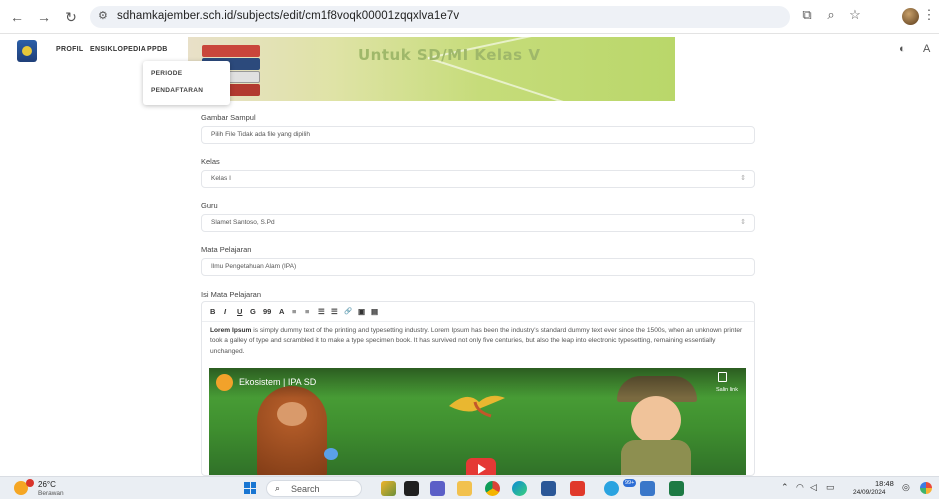  I want to click on edge-icon, so click(519, 488).